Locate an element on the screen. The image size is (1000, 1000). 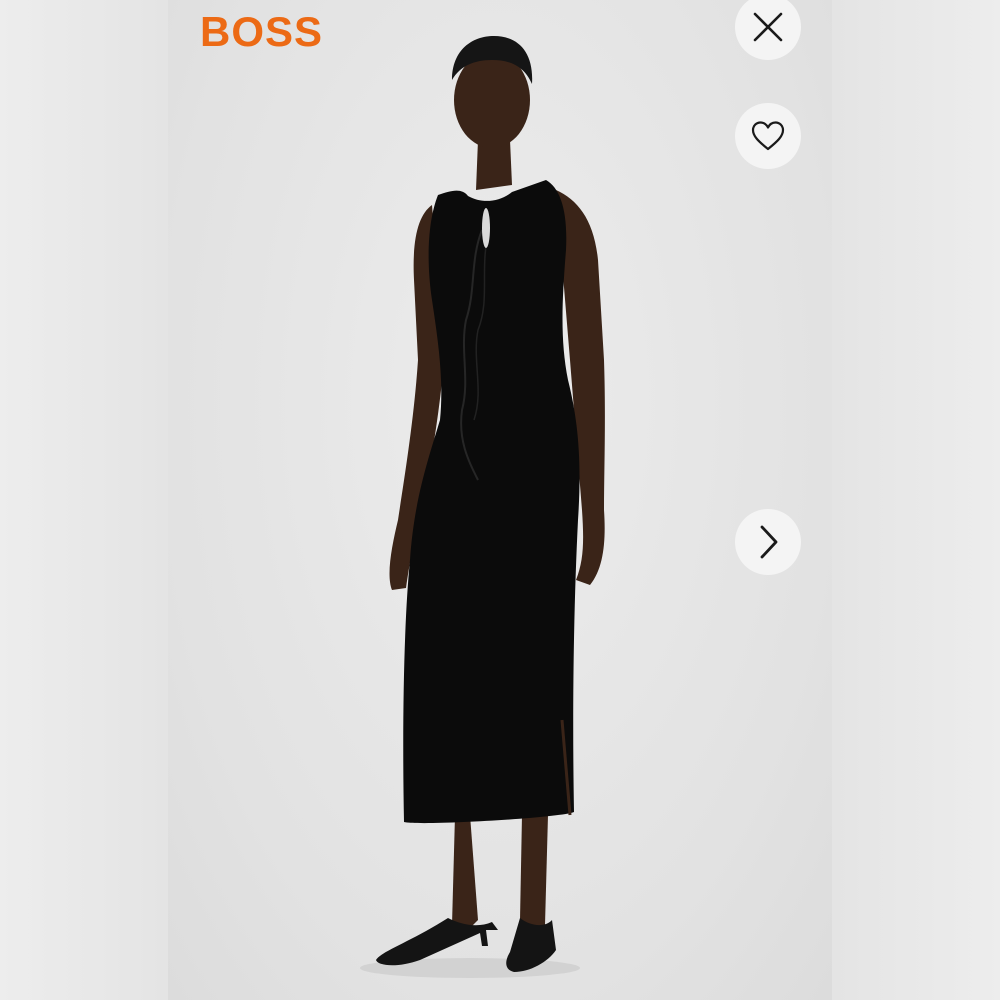
favorite-button is located at coordinates (768, 136).